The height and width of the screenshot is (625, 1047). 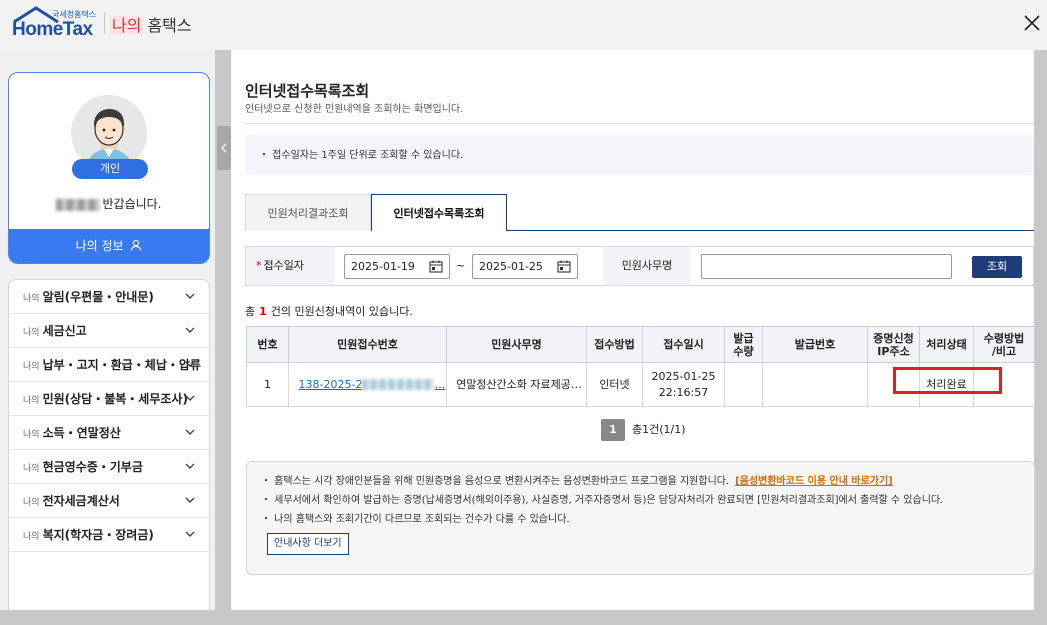 What do you see at coordinates (683, 376) in the screenshot?
I see `receipt-date: 2025-01-25` at bounding box center [683, 376].